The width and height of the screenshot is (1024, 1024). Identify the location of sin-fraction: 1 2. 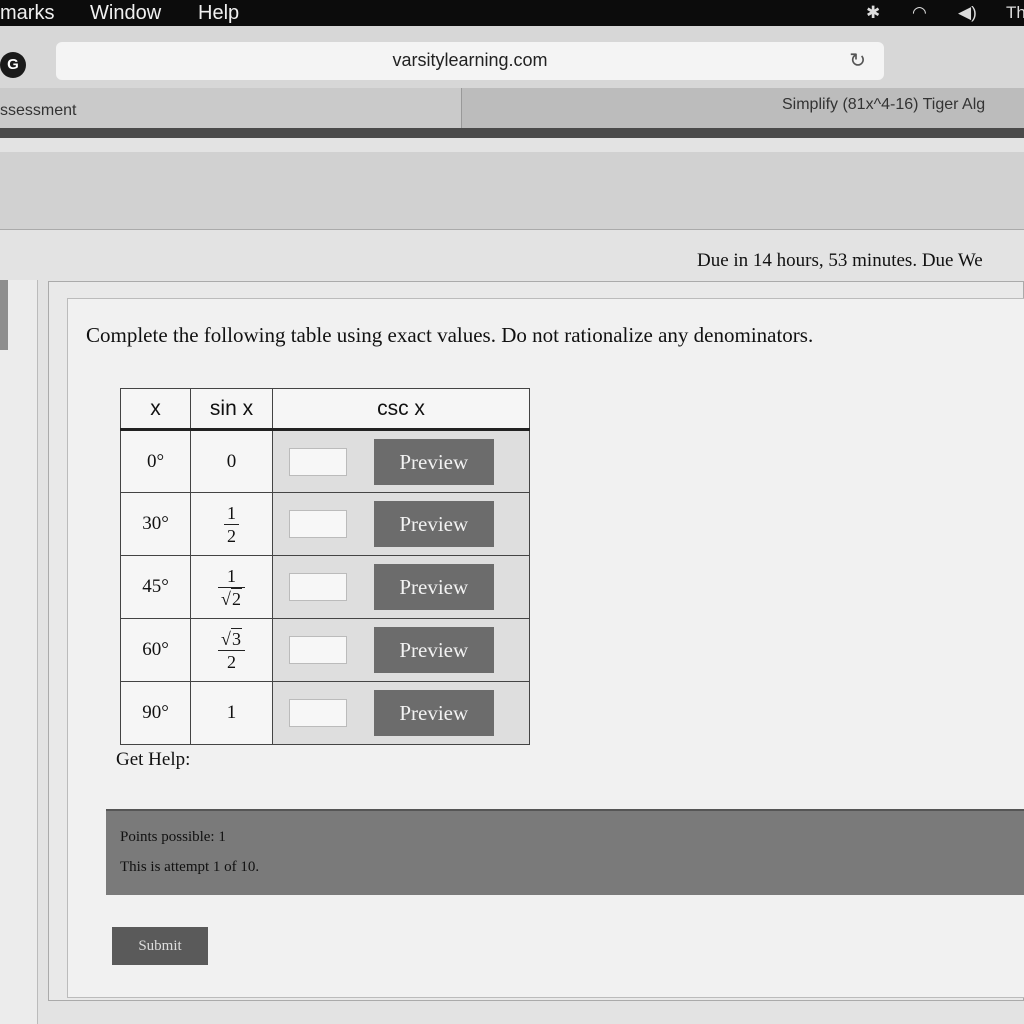
(231, 524).